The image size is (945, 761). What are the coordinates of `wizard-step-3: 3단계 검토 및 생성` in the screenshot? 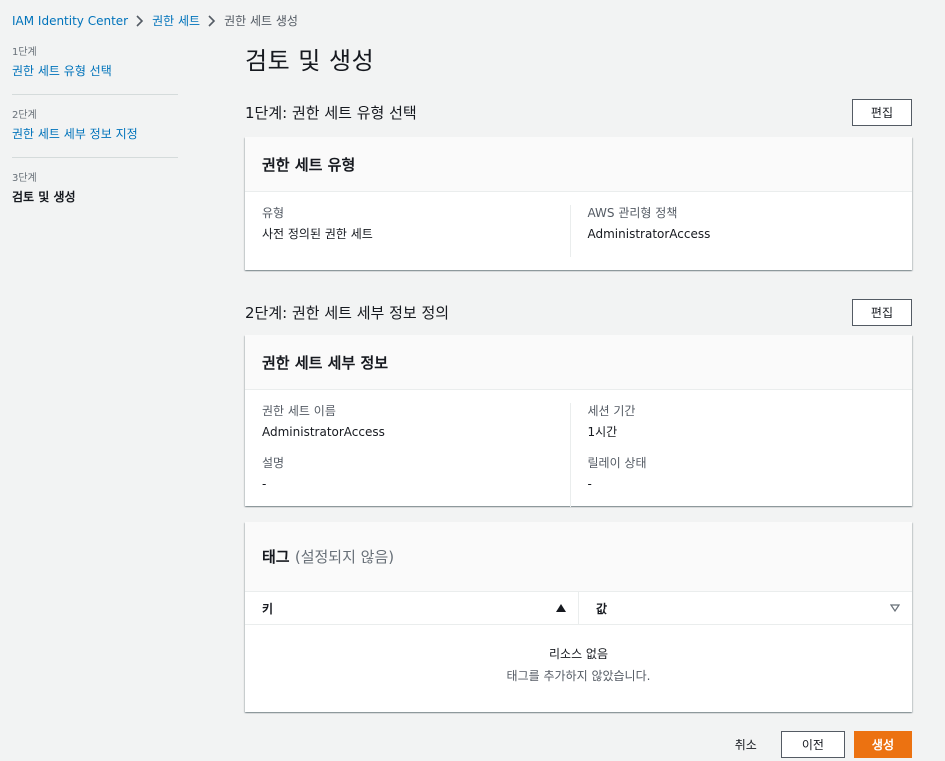 It's located at (95, 196).